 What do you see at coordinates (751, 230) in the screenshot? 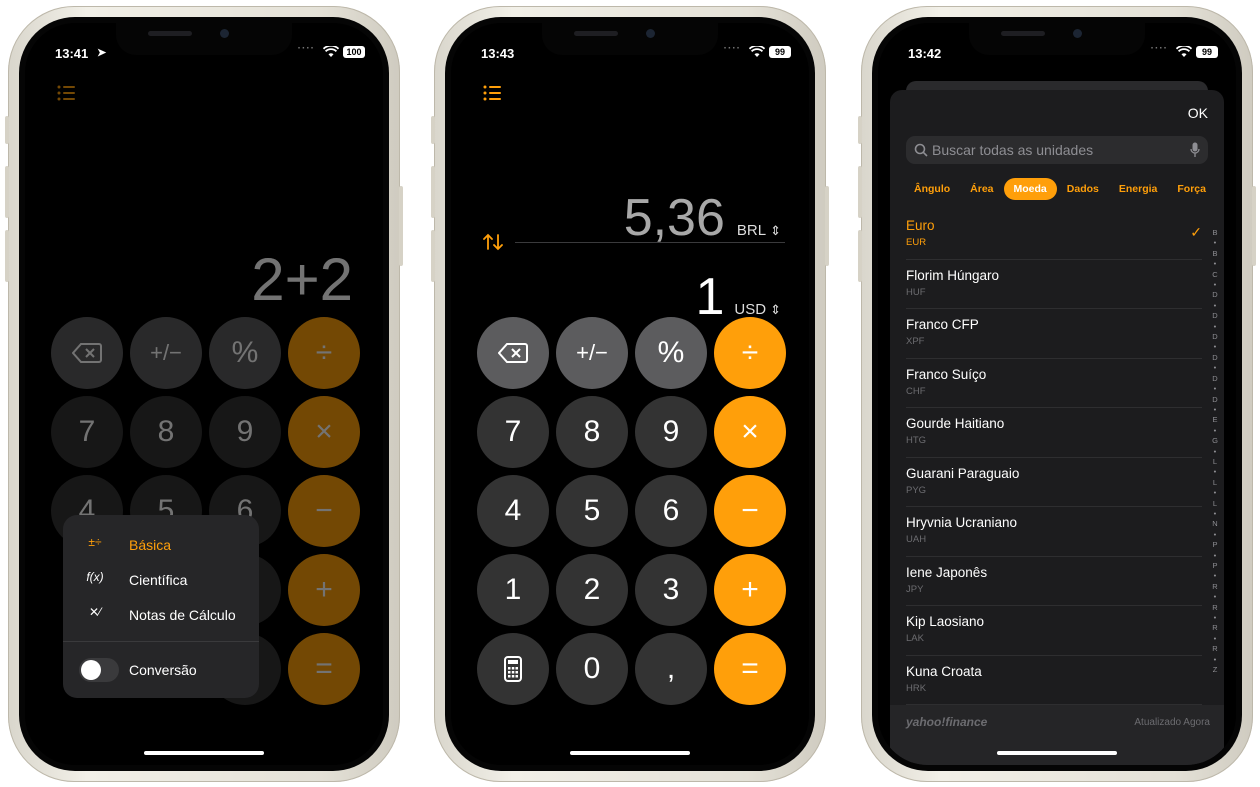
I see `source-currency-picker: BRL` at bounding box center [751, 230].